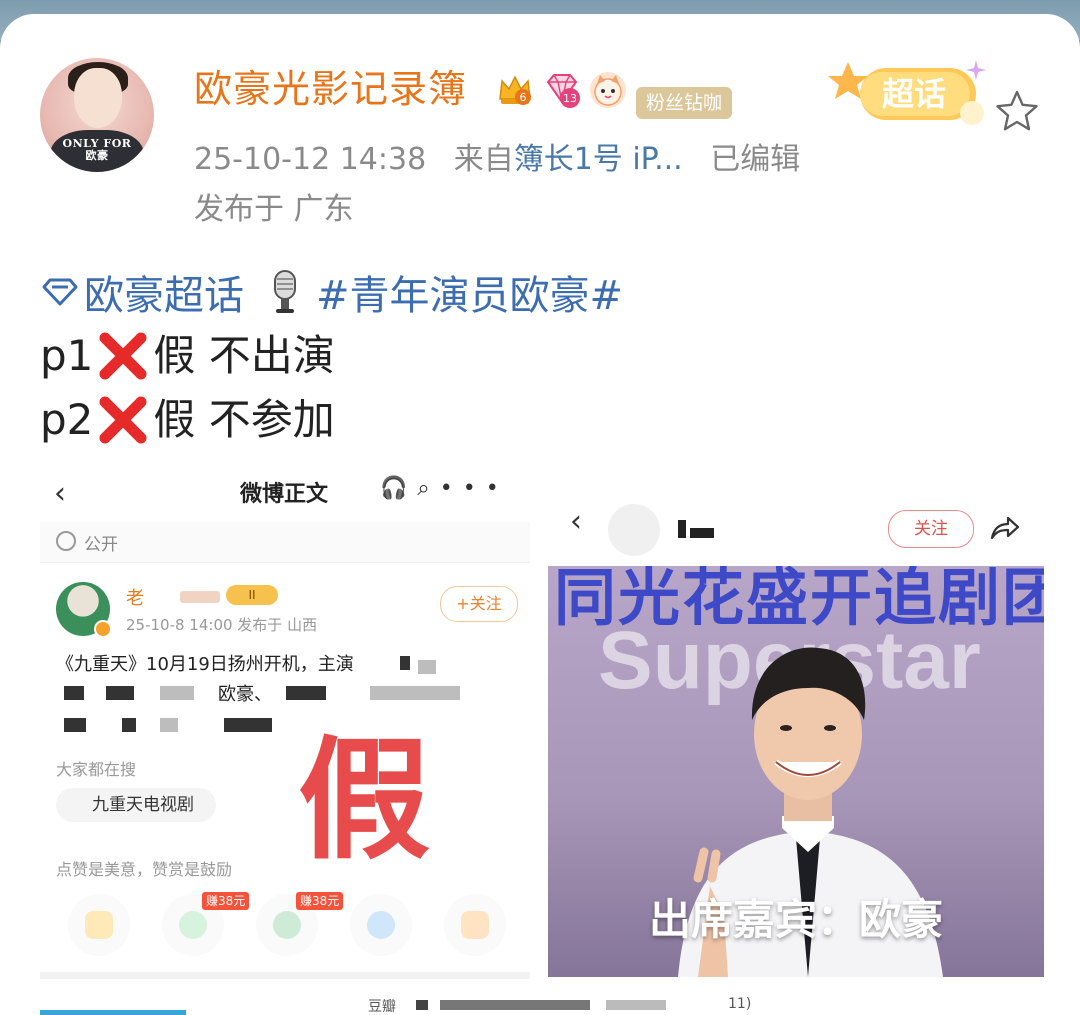 This screenshot has height=1015, width=1080. I want to click on embedded-post-text: 《九重天》10月19日扬州开机，主演, so click(205, 664).